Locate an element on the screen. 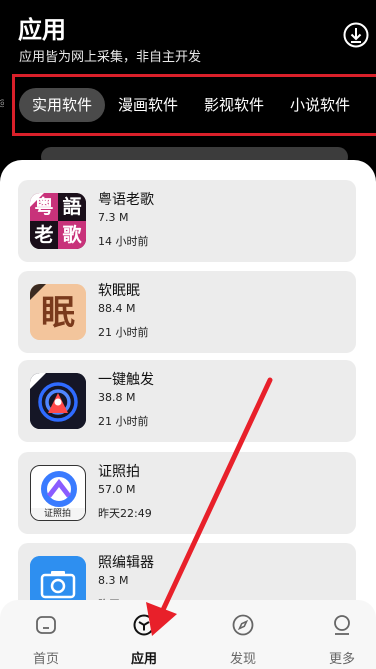  nav-home: 首页 is located at coordinates (46, 634).